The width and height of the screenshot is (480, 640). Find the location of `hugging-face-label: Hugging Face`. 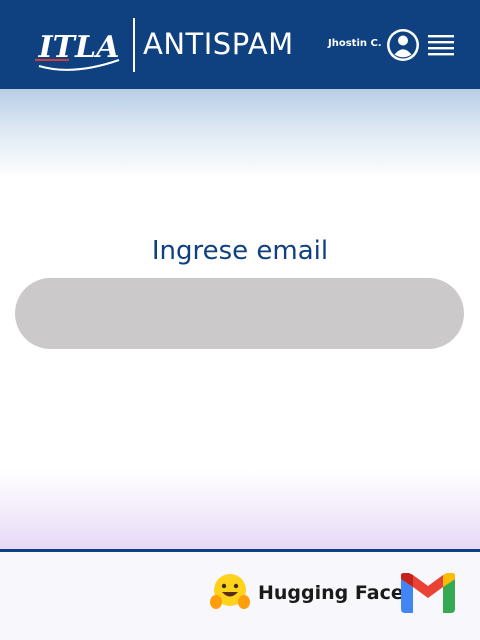

hugging-face-label: Hugging Face is located at coordinates (331, 593).